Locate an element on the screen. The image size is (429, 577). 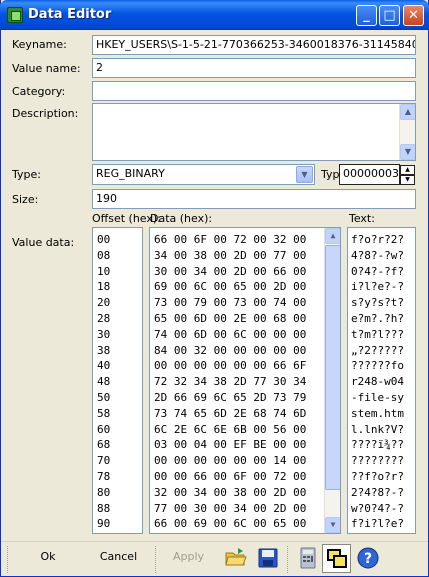
hex-data-row: 2D 00 73 00 79 00 73 00 is located at coordinates (247, 532).